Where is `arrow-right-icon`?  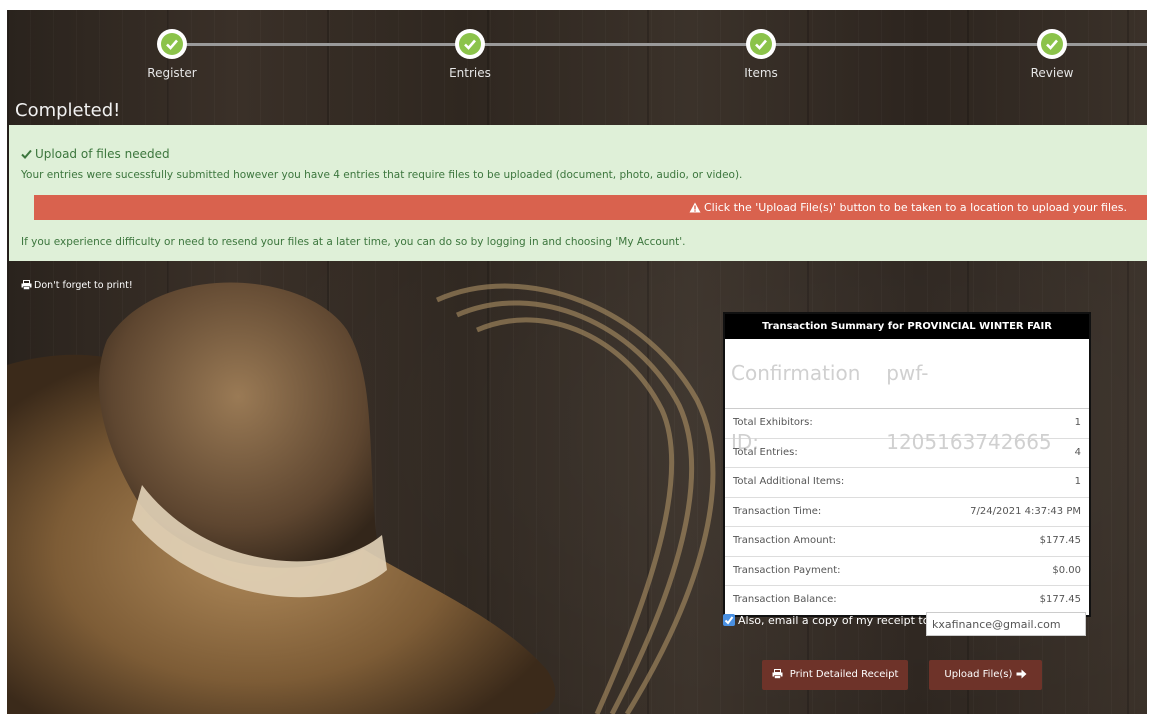 arrow-right-icon is located at coordinates (1021, 674).